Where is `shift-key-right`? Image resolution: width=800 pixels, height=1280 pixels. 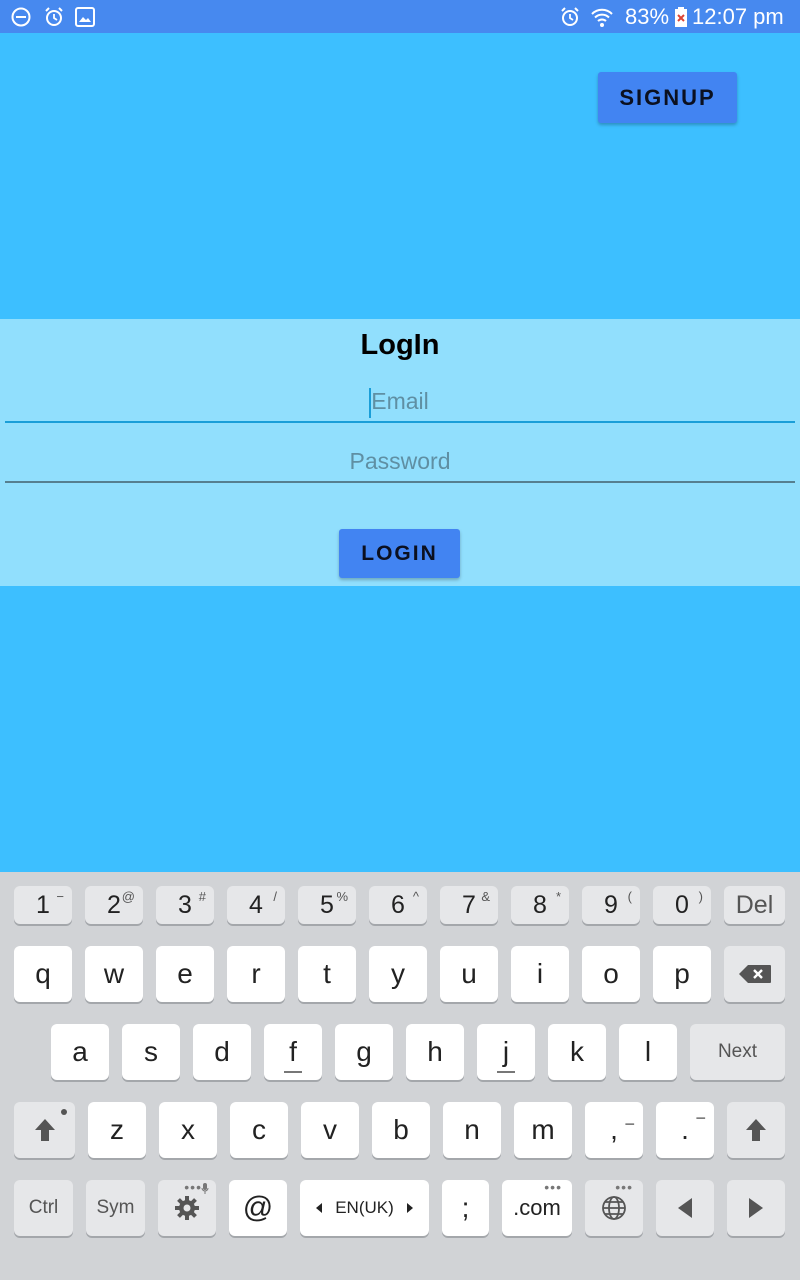
shift-key-right is located at coordinates (756, 1130).